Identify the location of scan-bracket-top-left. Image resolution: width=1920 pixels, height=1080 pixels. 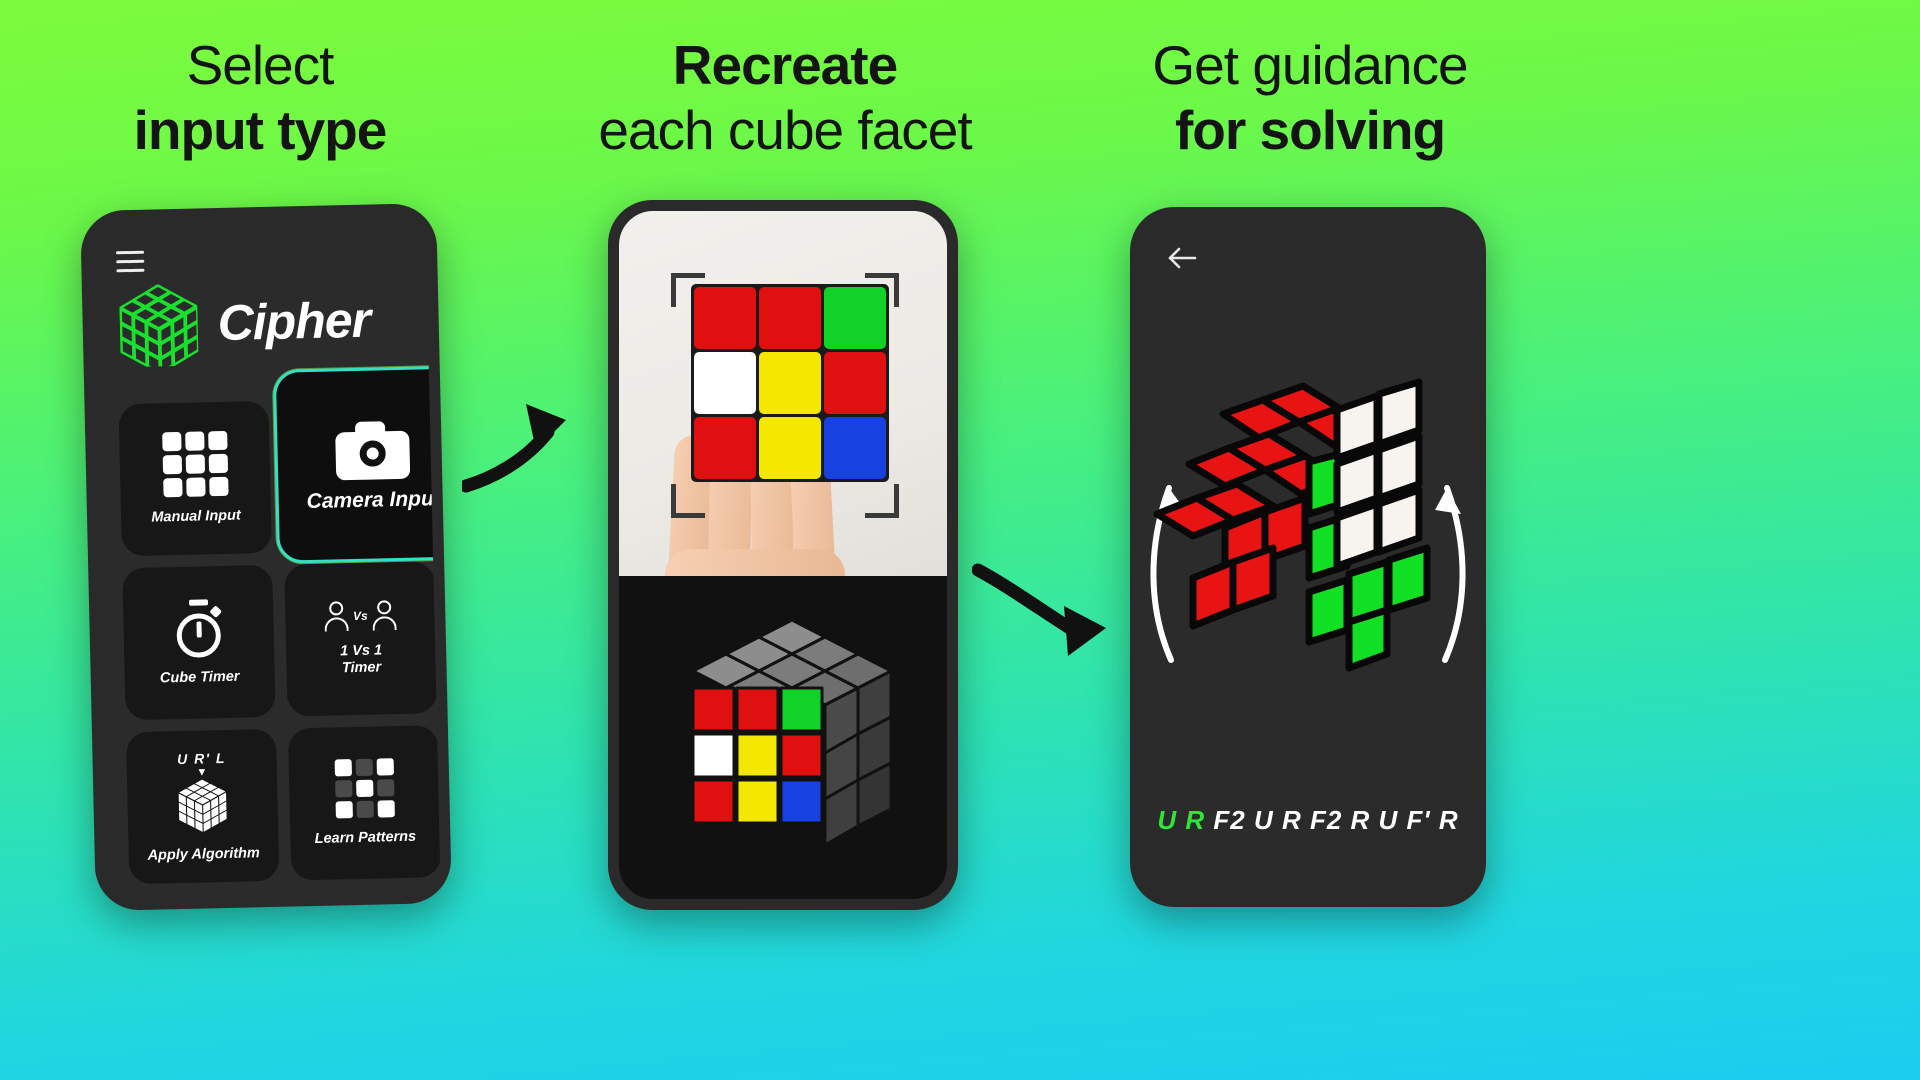
(688, 290).